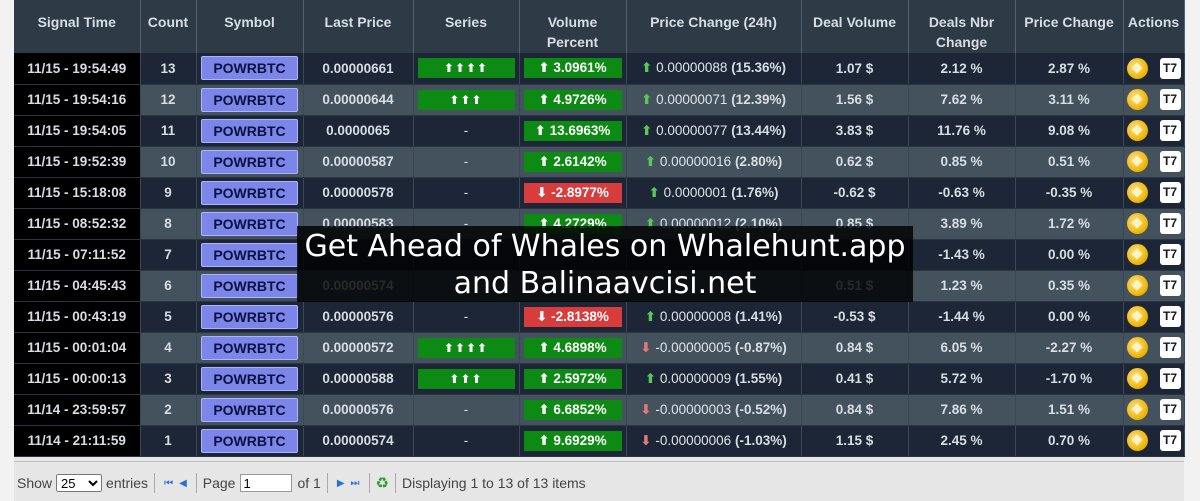 This screenshot has width=1200, height=501. Describe the element at coordinates (250, 26) in the screenshot. I see `col-symbol: Symbol` at that location.